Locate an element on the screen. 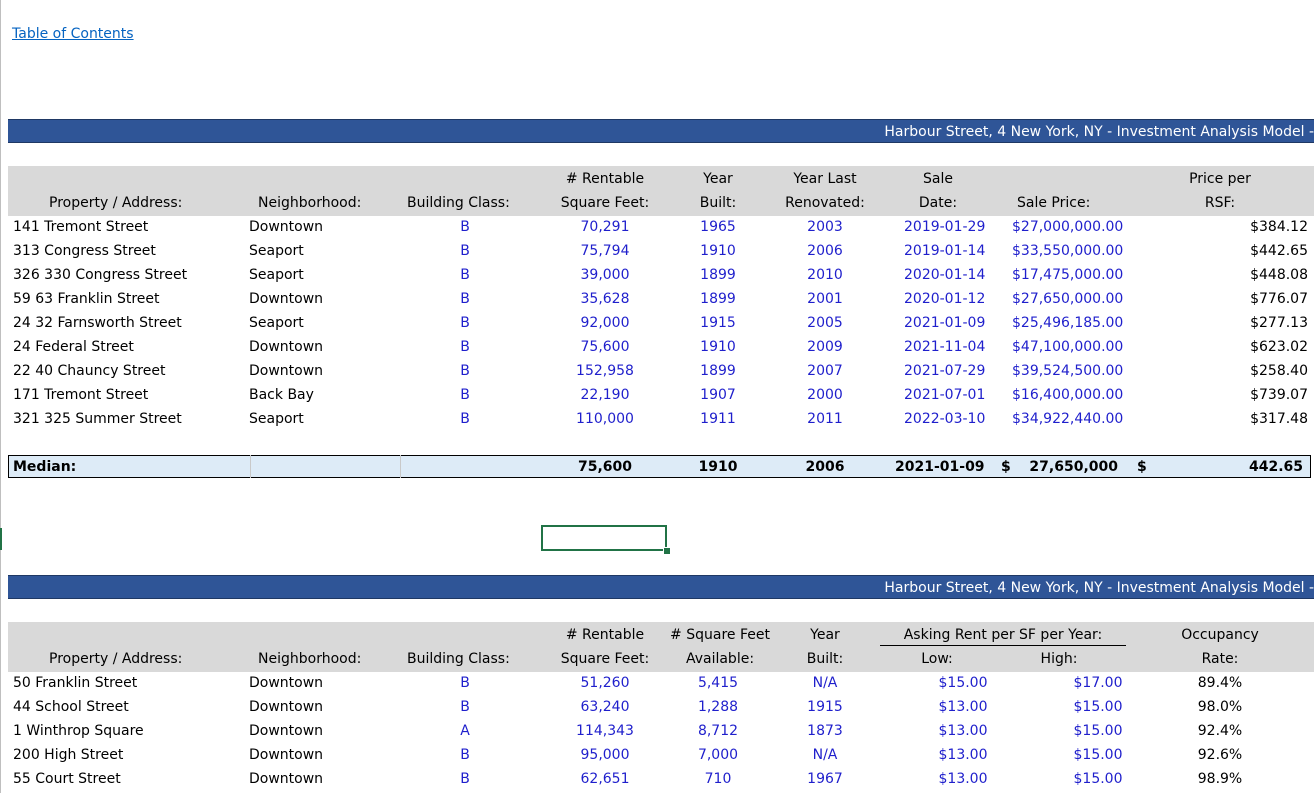 The image size is (1314, 793). cell-property: 321 325 Summer Street is located at coordinates (97, 419).